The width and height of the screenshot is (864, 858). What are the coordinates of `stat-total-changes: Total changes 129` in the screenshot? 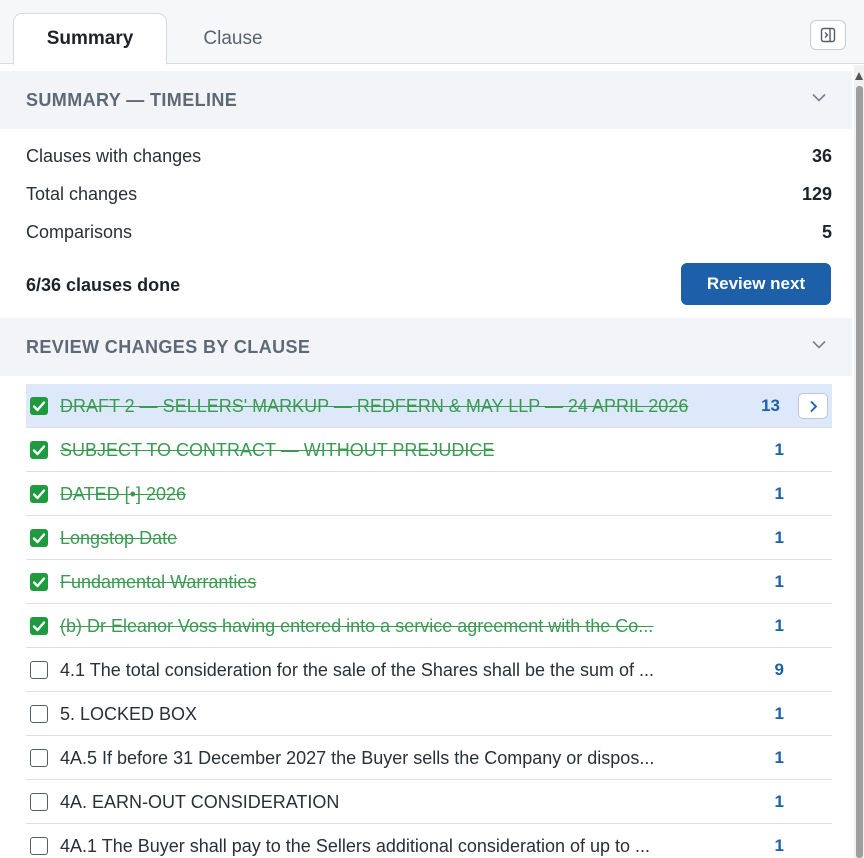 It's located at (429, 194).